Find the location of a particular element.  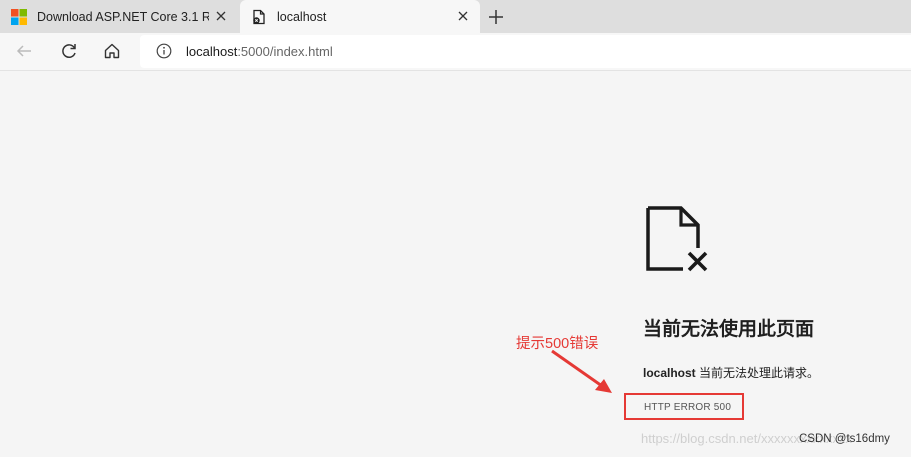

browser-toolbar: localhost:5000/index.html is located at coordinates (455, 52).